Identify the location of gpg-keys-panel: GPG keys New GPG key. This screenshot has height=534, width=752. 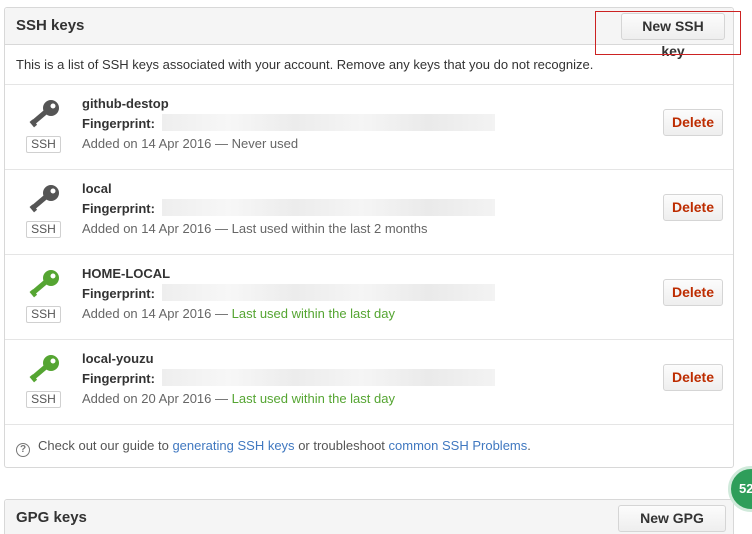
(369, 516).